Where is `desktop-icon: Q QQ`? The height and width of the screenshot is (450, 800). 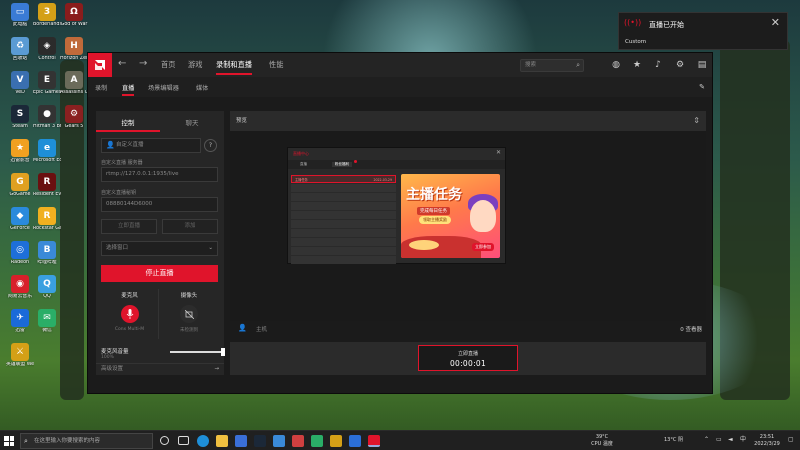 desktop-icon: Q QQ is located at coordinates (47, 287).